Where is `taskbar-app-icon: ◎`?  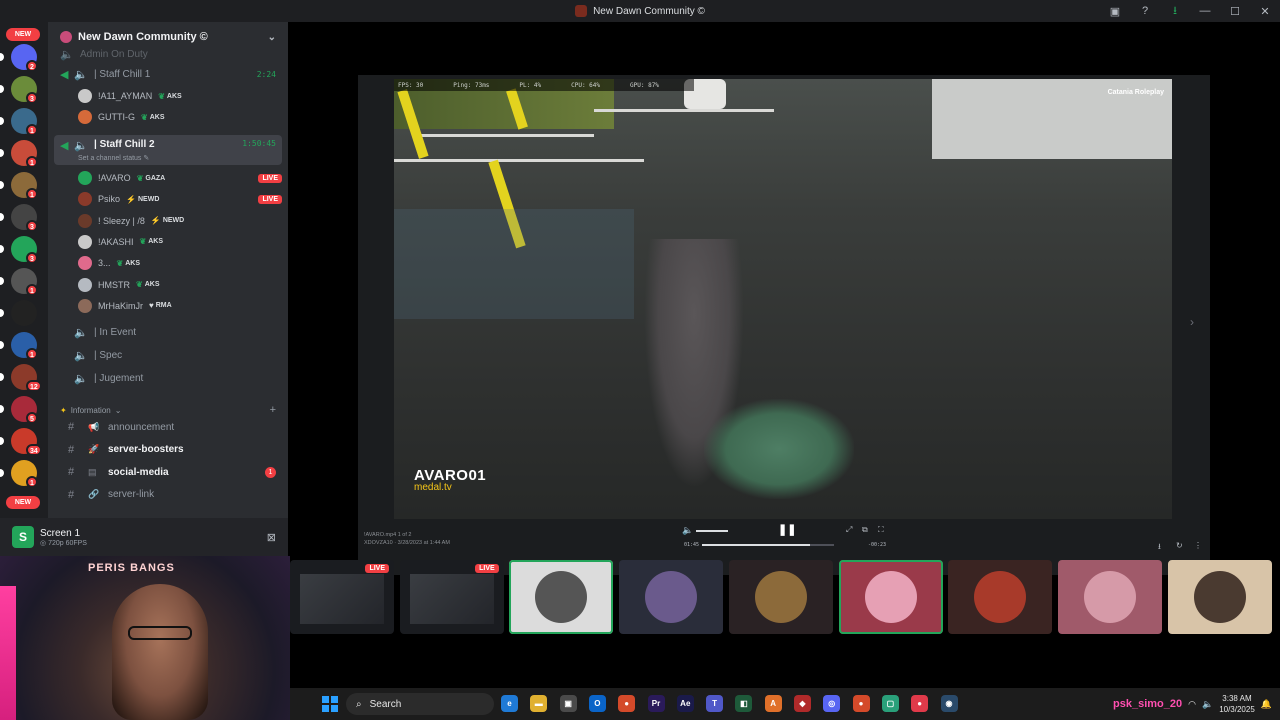
taskbar-app-icon: ◎ is located at coordinates (832, 703).